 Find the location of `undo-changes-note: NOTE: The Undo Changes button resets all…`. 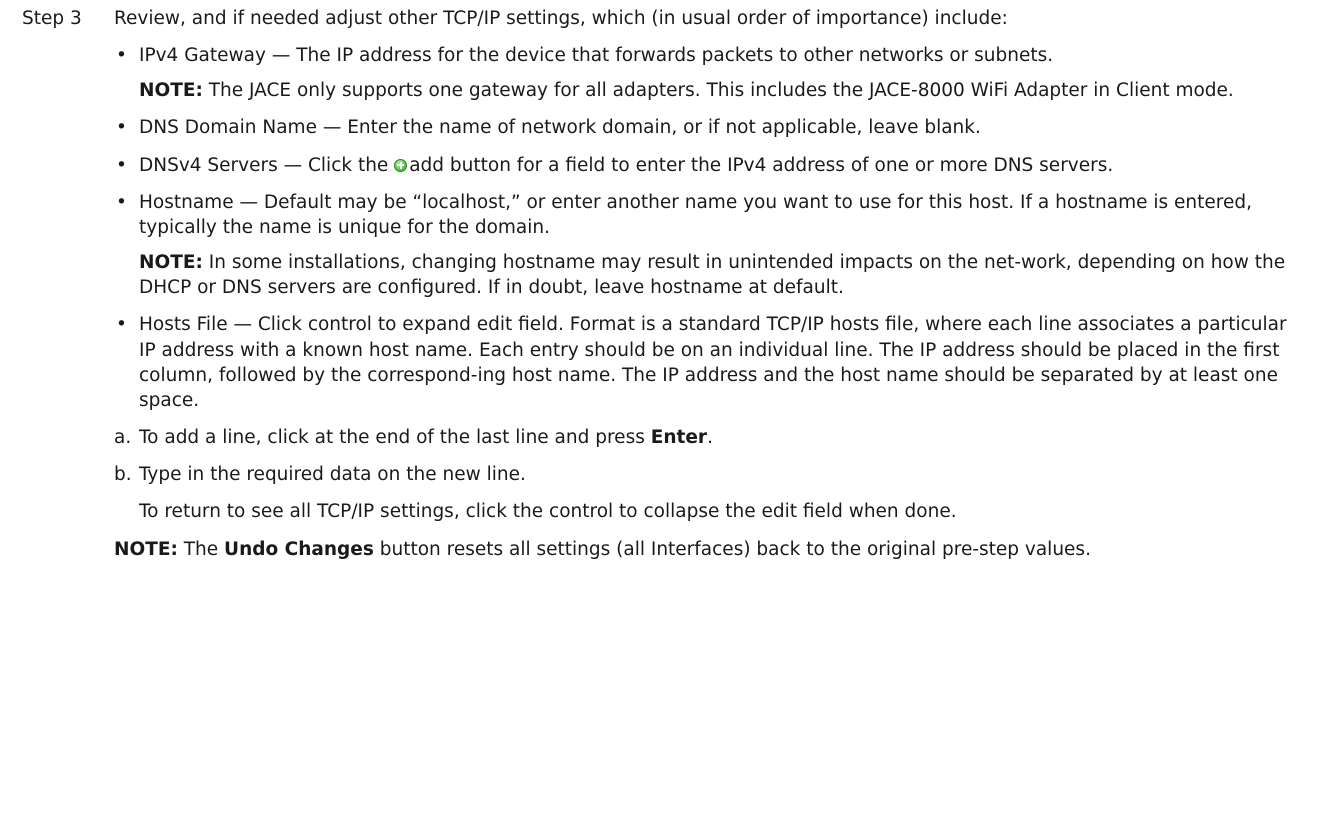

undo-changes-note: NOTE: The Undo Changes button resets all… is located at coordinates (709, 549).